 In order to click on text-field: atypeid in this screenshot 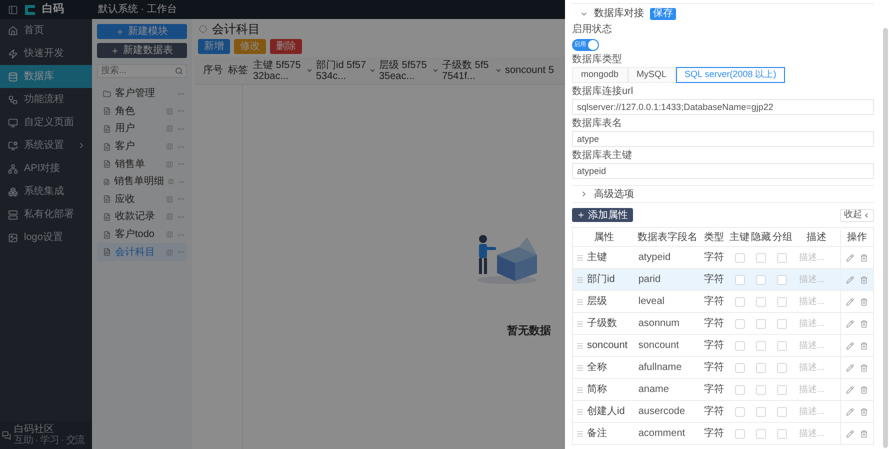, I will do `click(723, 171)`.